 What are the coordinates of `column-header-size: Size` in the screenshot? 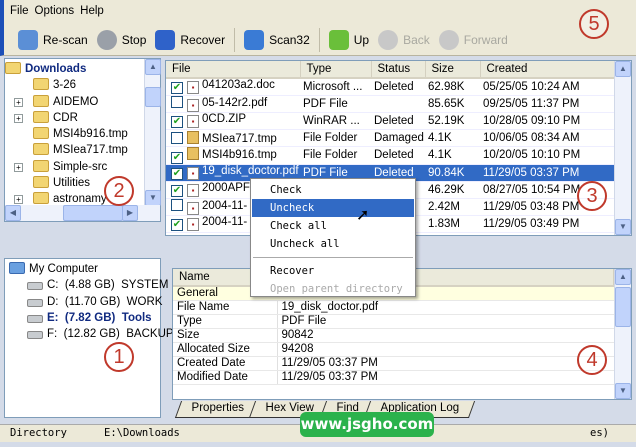 It's located at (453, 70).